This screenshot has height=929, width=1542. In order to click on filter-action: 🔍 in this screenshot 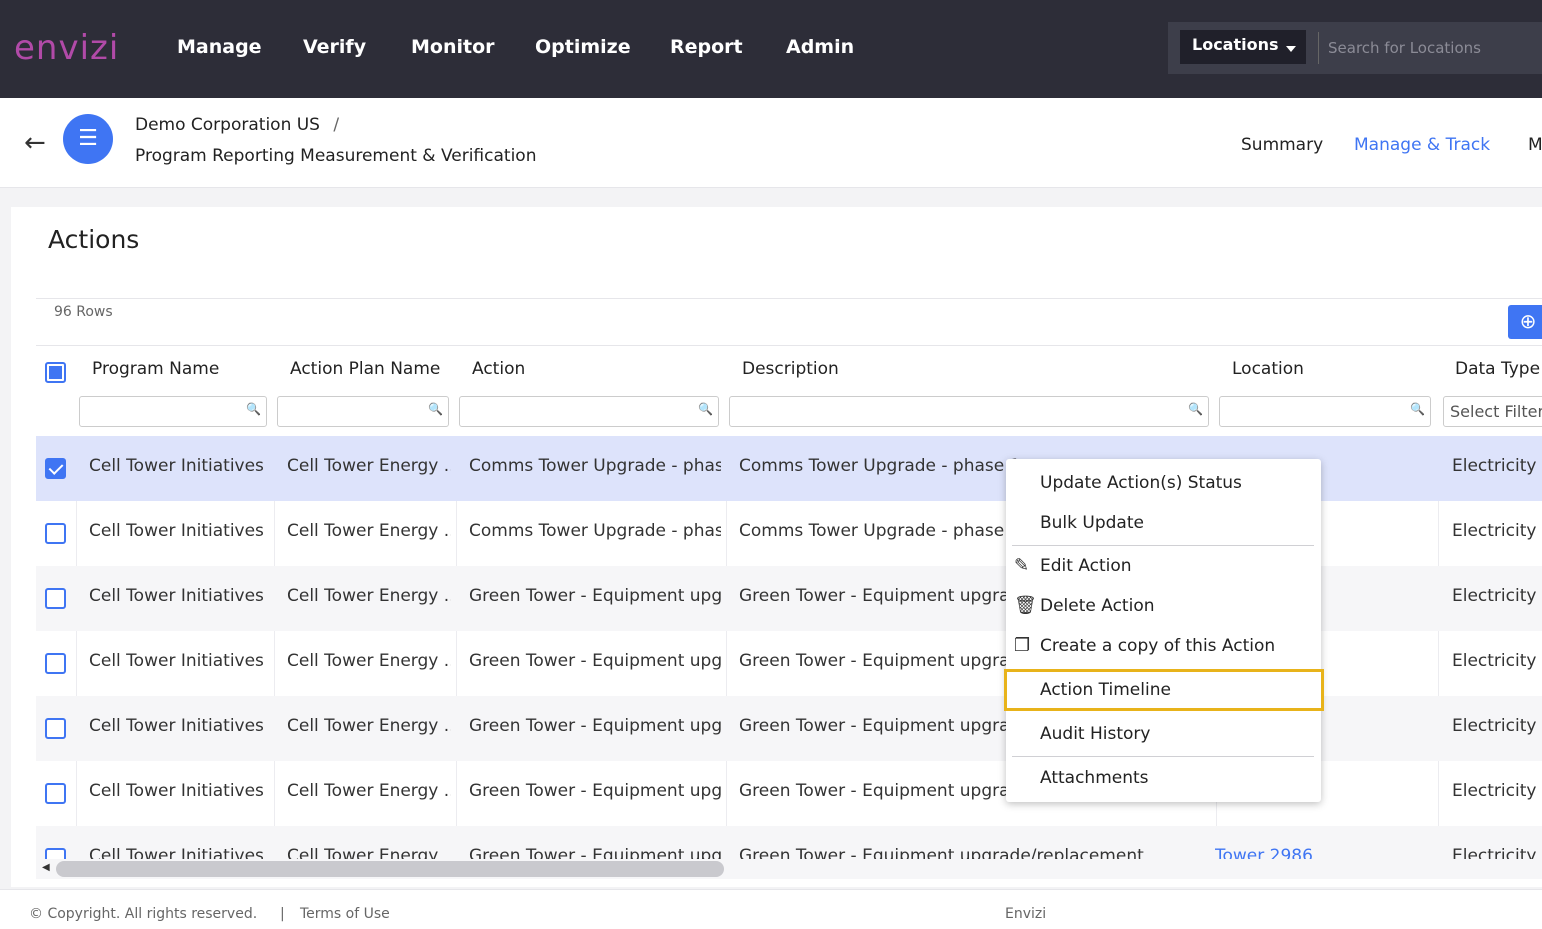, I will do `click(589, 411)`.